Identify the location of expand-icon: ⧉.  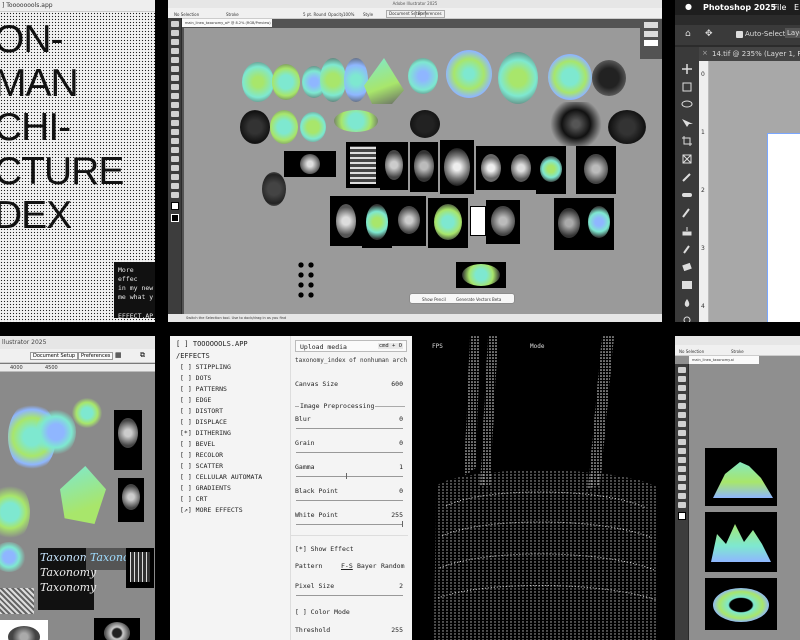
(142, 355).